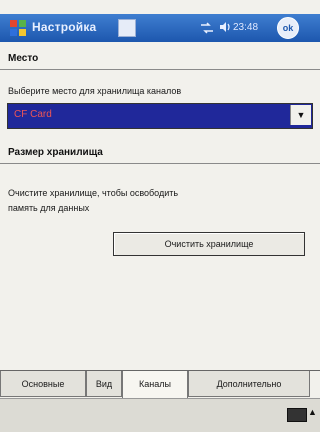 This screenshot has width=320, height=432. Describe the element at coordinates (225, 29) in the screenshot. I see `volume-icon` at that location.